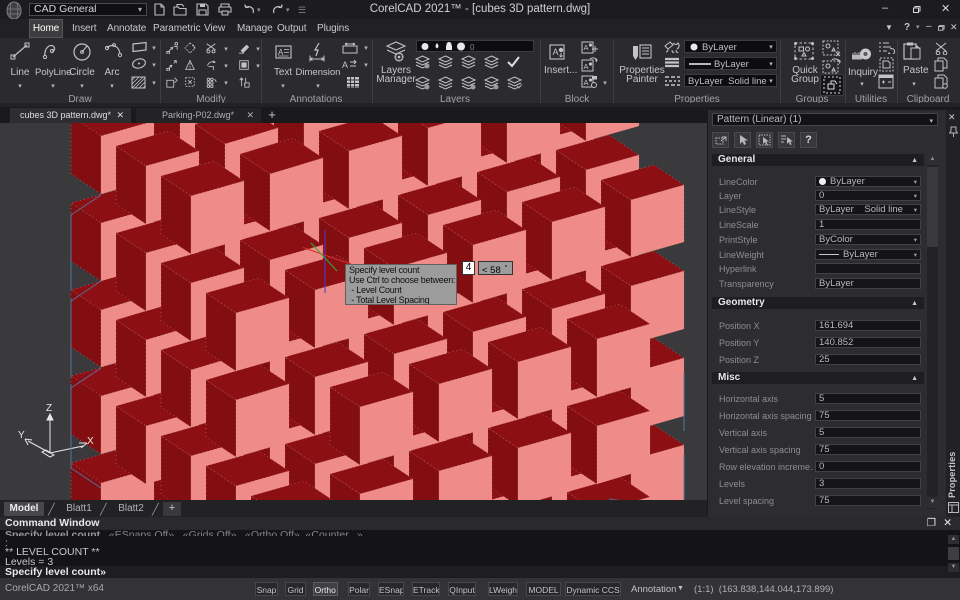  What do you see at coordinates (472, 47) in the screenshot?
I see `svg-text: 0` at bounding box center [472, 47].